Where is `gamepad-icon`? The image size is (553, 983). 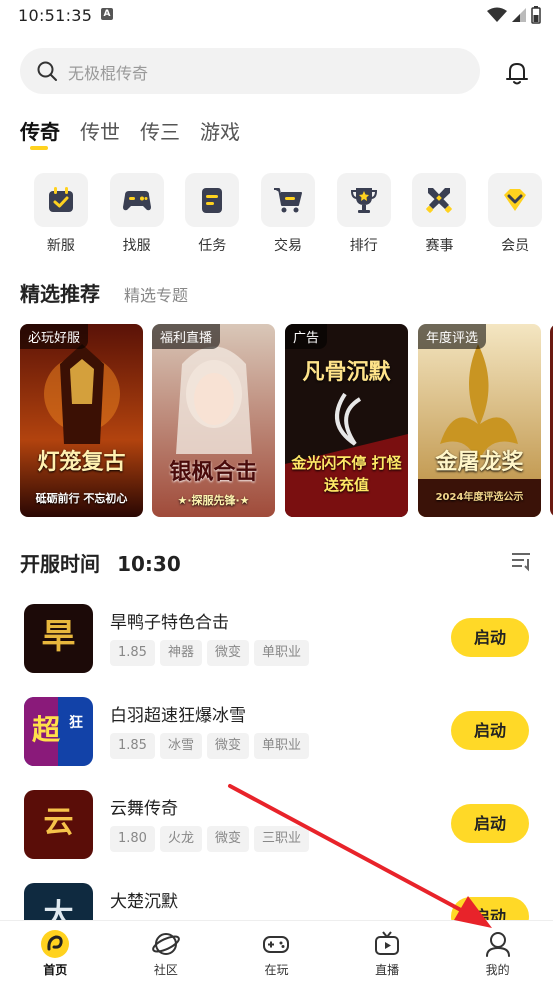
gamepad-icon is located at coordinates (136, 201).